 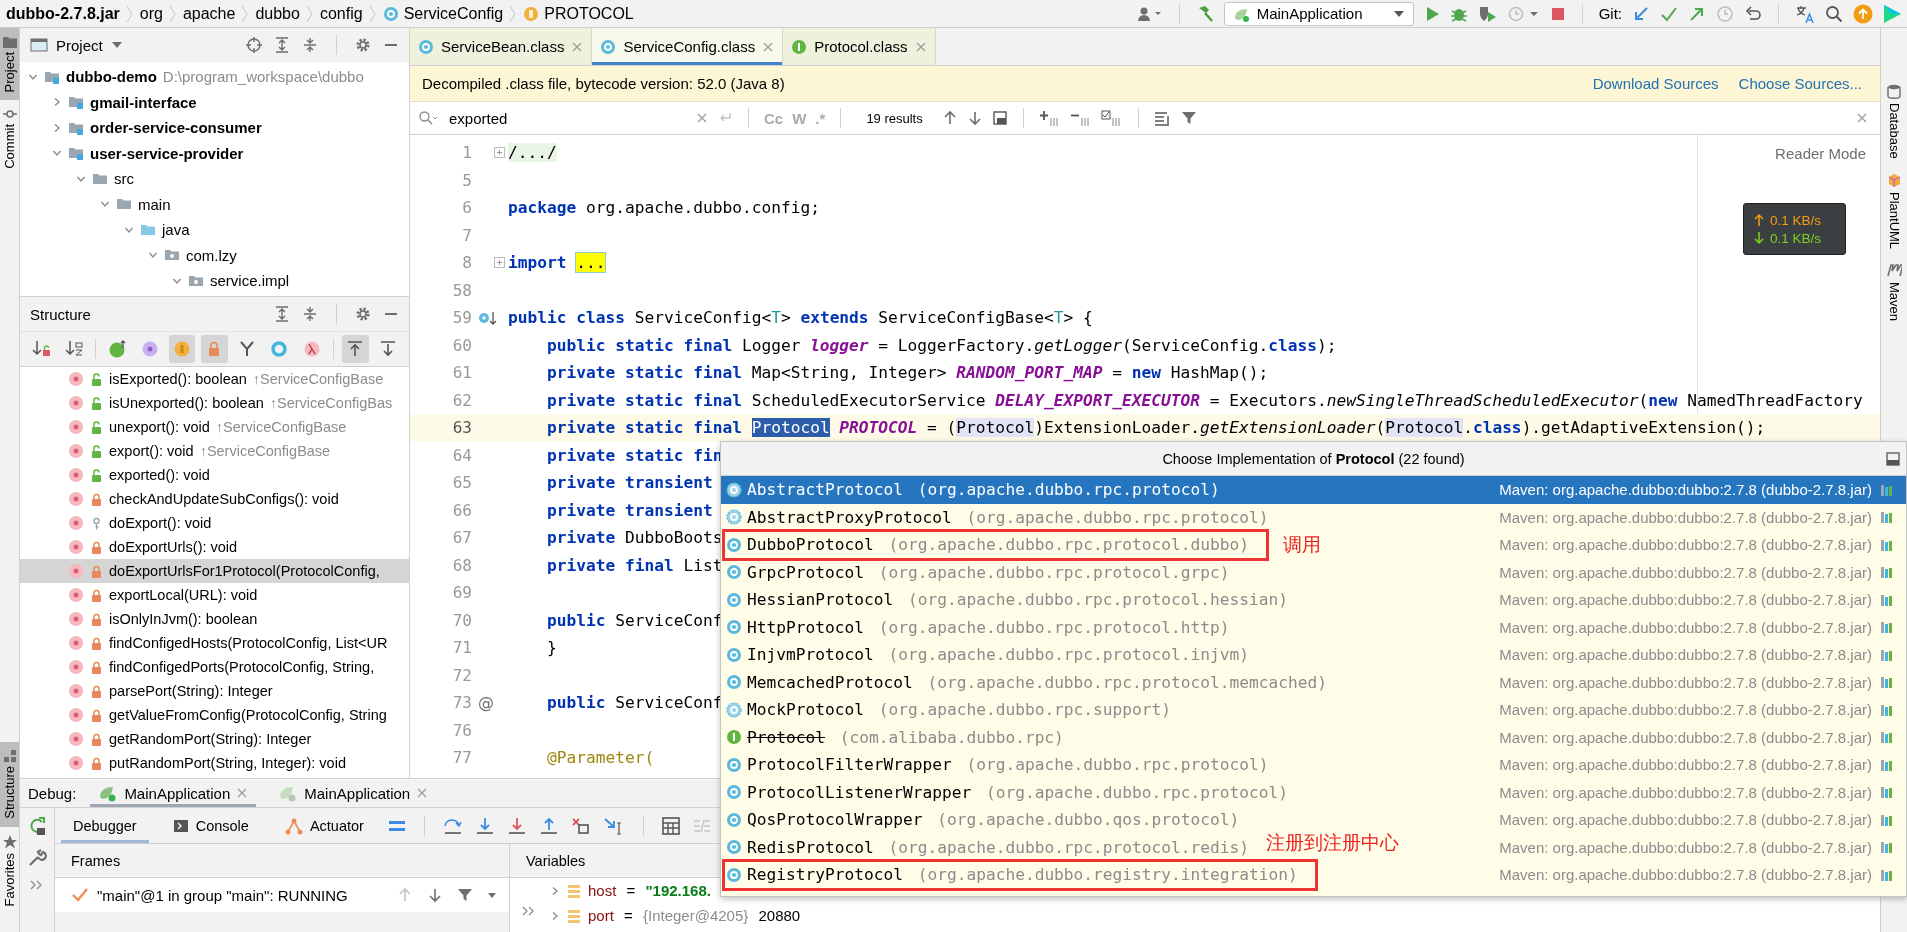 What do you see at coordinates (209, 13) in the screenshot?
I see `breadcrumb: apache` at bounding box center [209, 13].